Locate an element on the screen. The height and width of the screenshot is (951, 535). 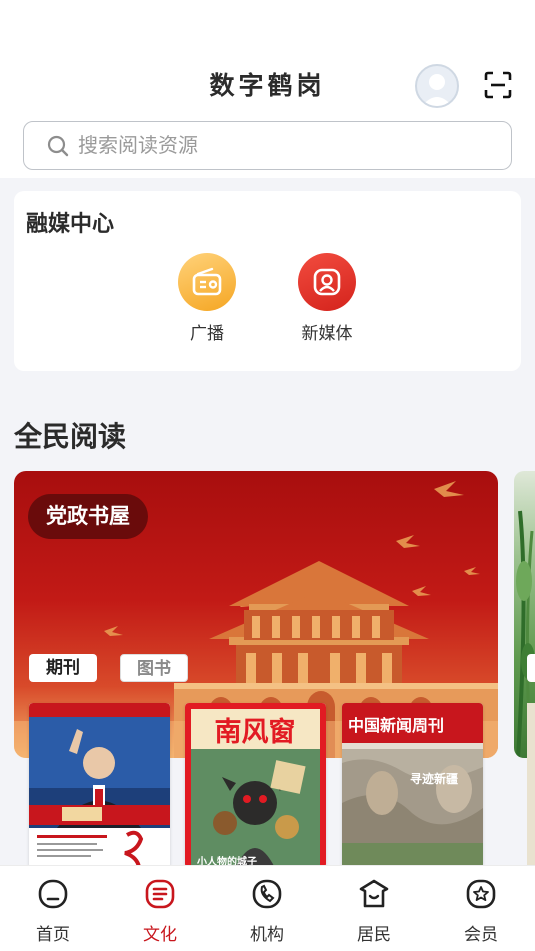
nav-institution: 机构 is located at coordinates (267, 911).